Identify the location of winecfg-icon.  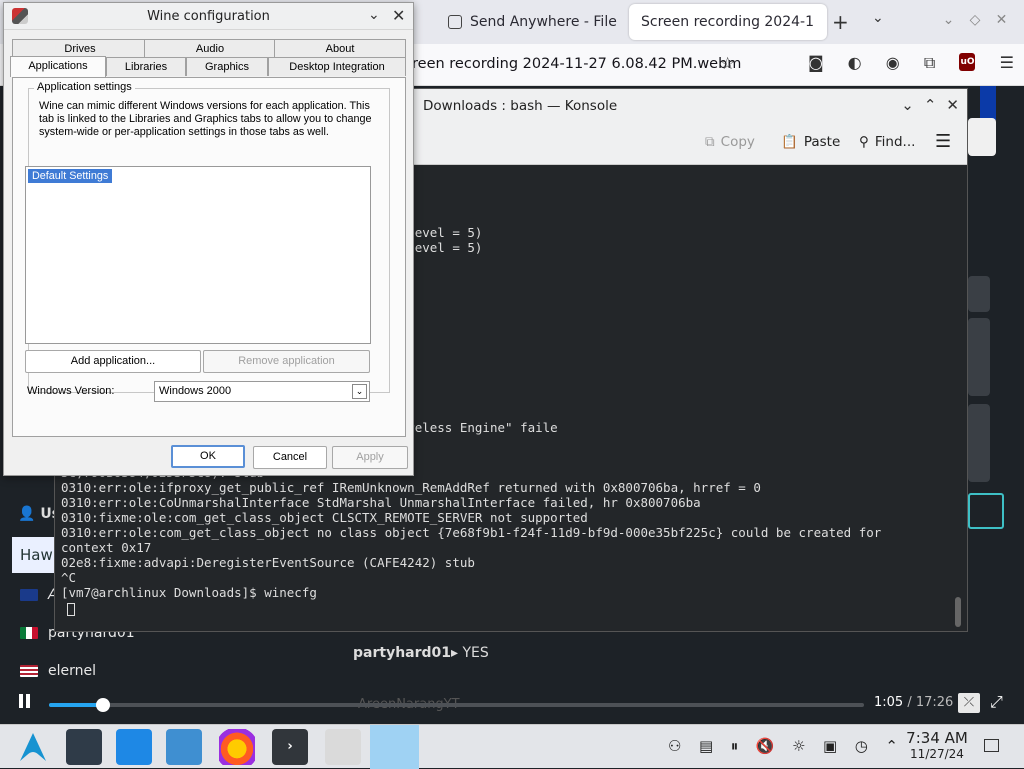
(394, 747).